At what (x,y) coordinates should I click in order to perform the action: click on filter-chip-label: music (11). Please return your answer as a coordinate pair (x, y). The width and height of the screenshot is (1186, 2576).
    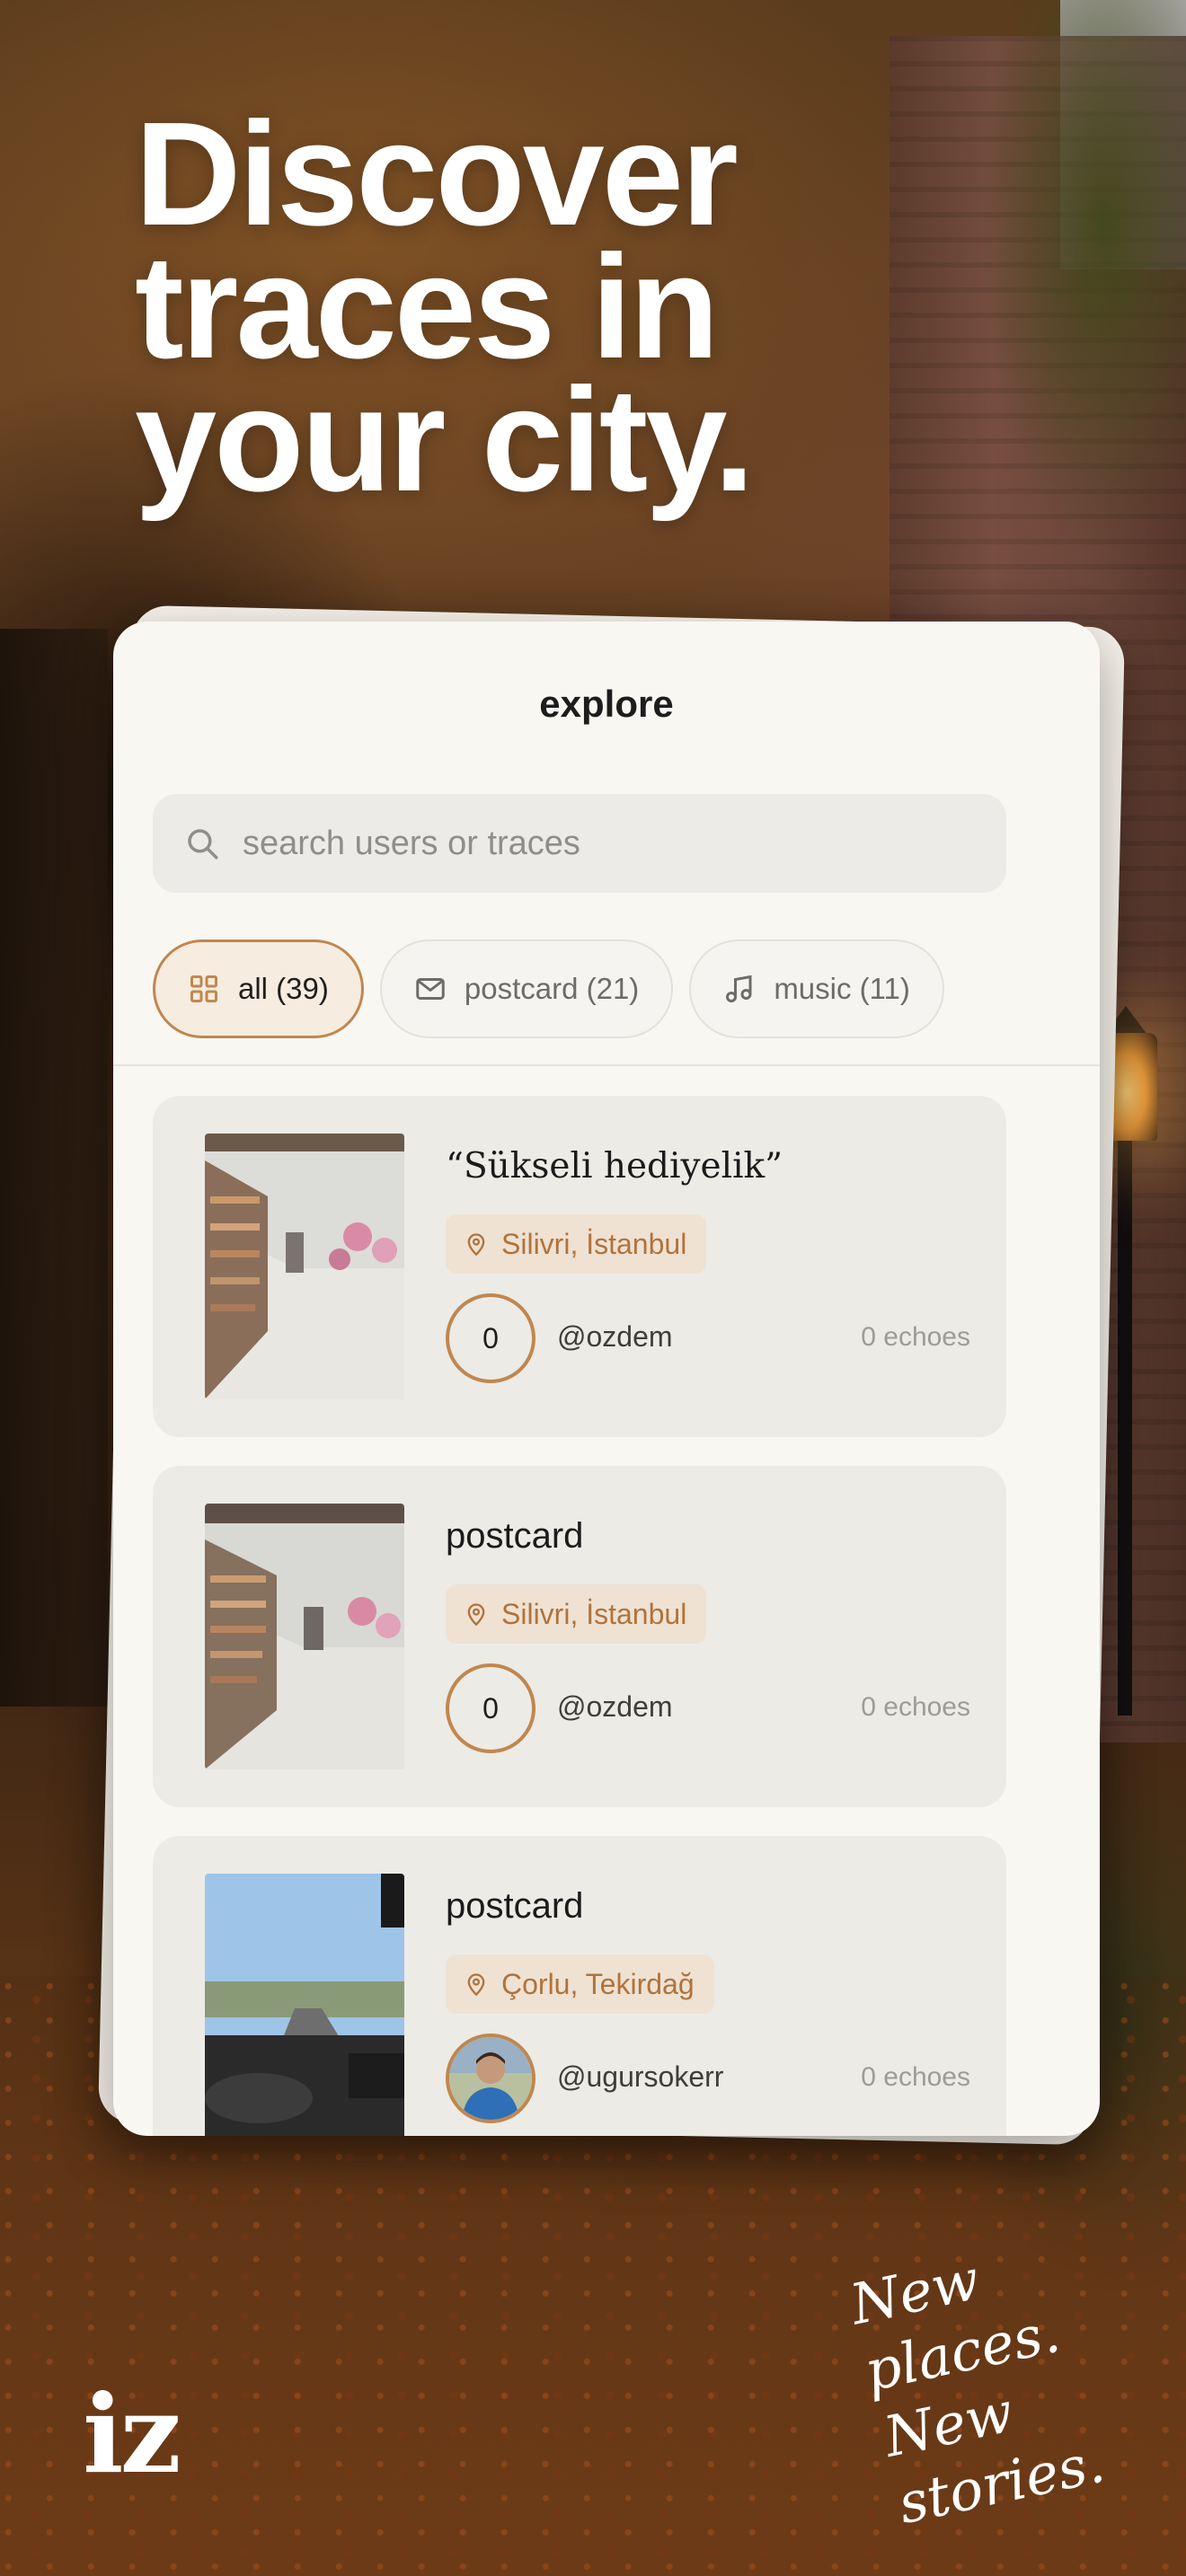
    Looking at the image, I should click on (842, 988).